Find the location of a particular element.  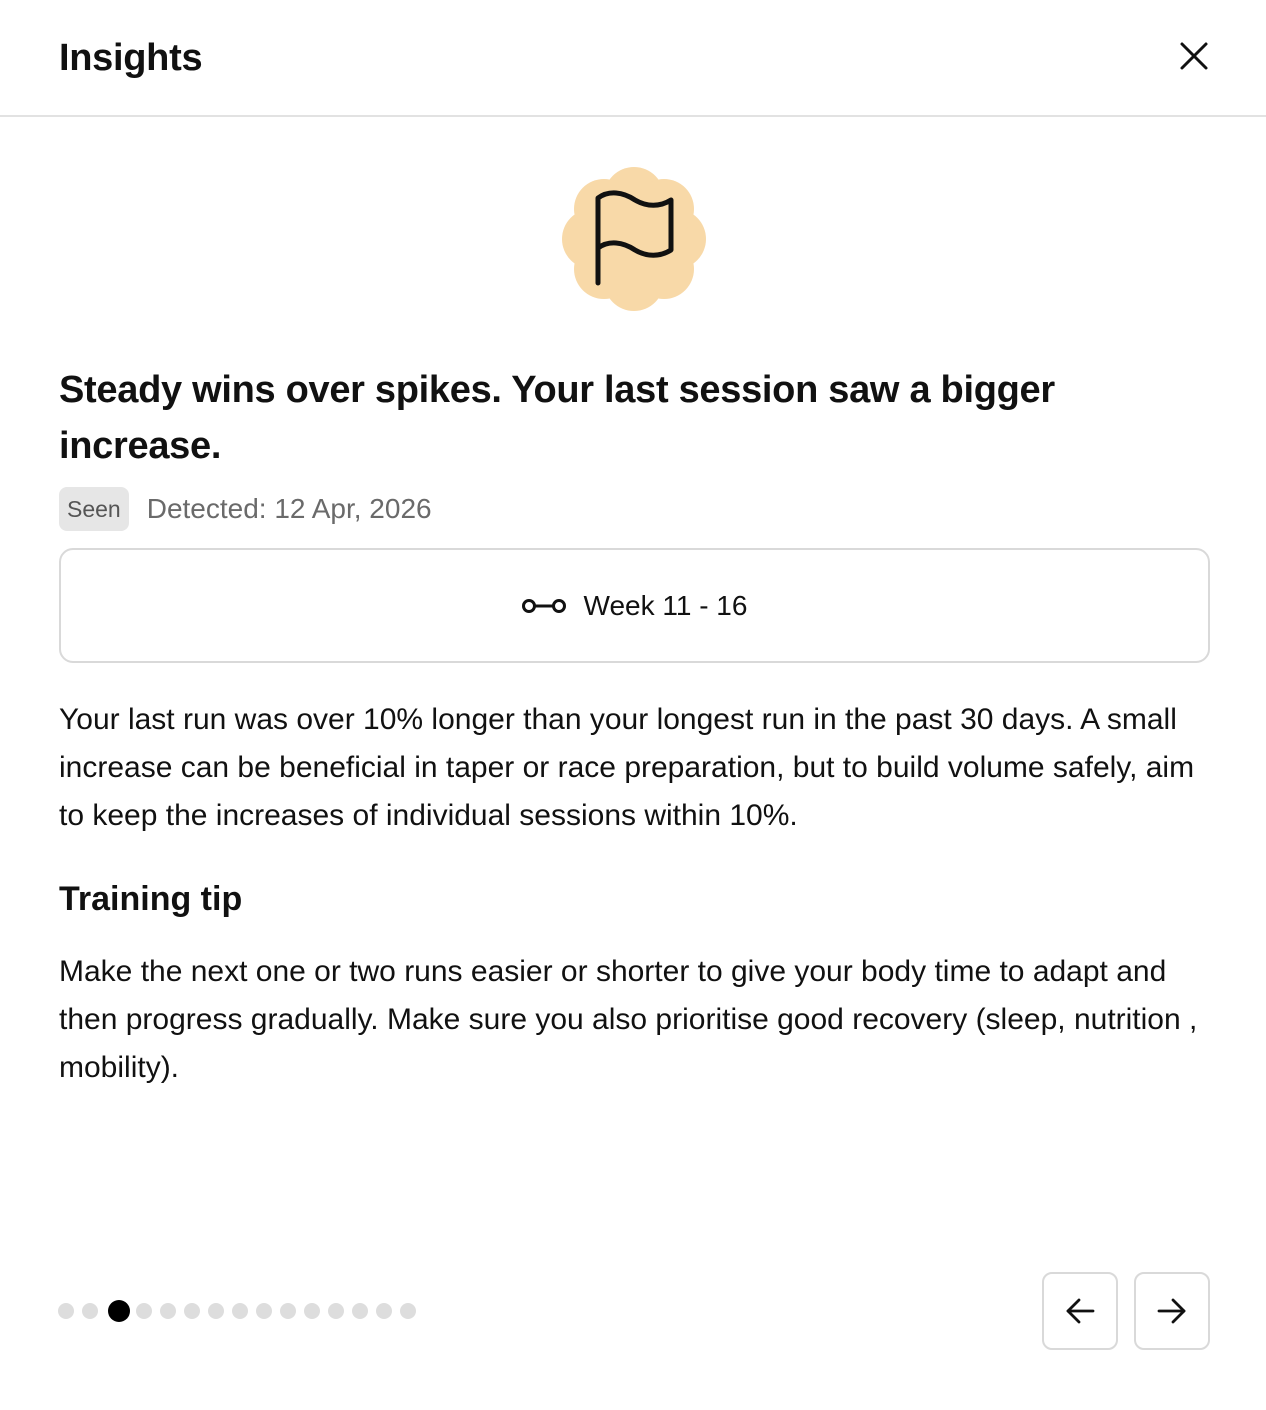

range-icon is located at coordinates (543, 605).